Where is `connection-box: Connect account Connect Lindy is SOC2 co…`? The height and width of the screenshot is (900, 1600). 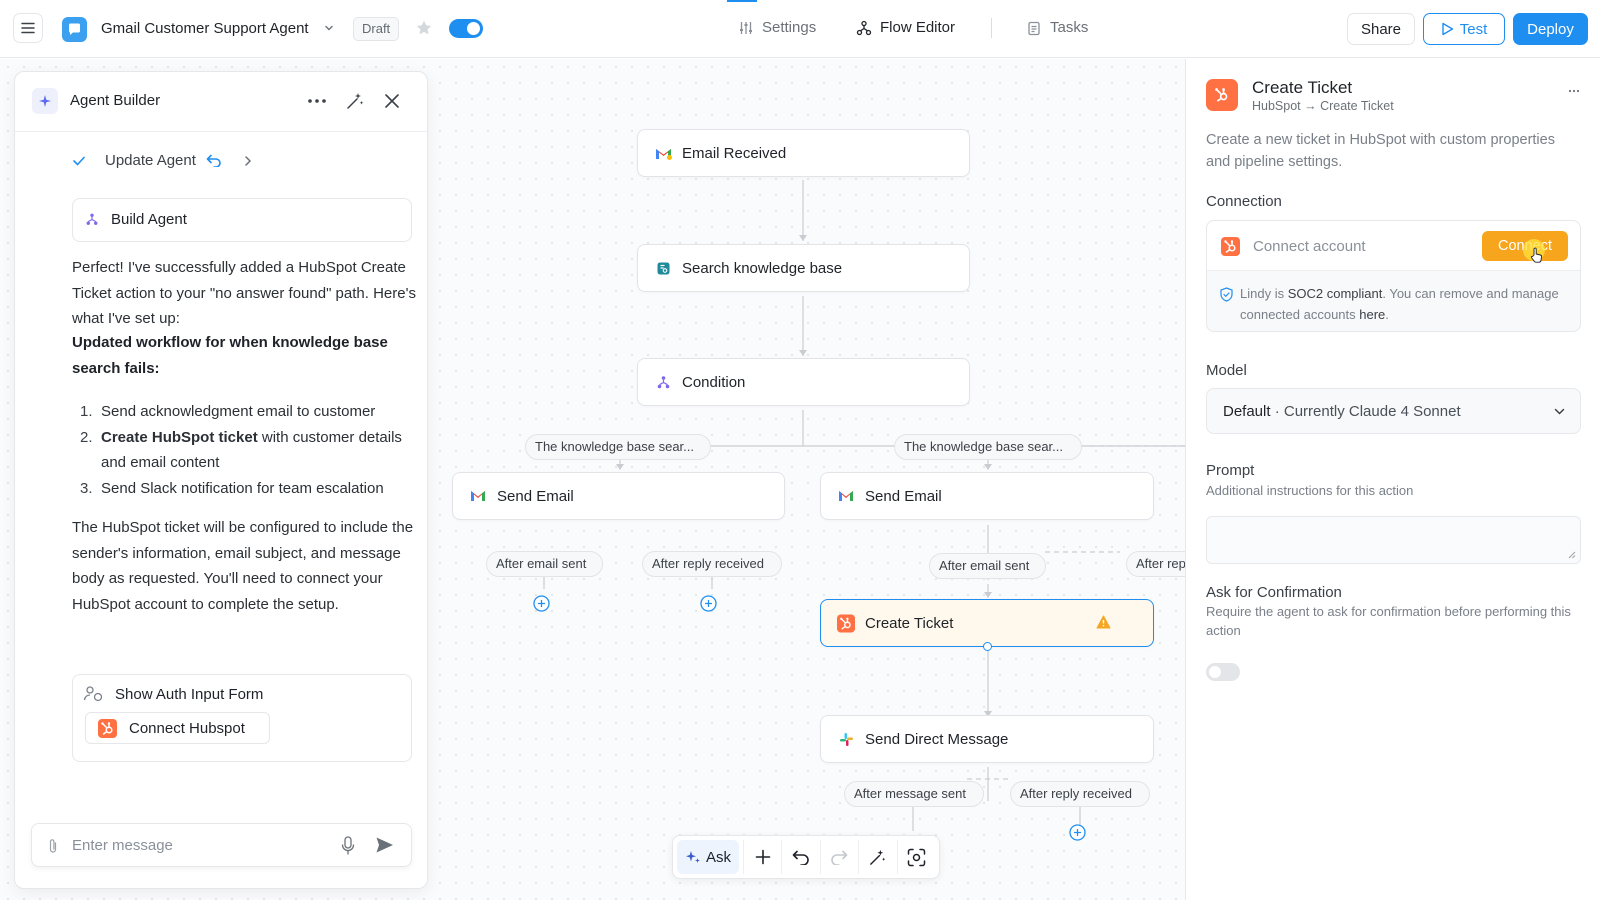
connection-box: Connect account Connect Lindy is SOC2 co… is located at coordinates (1393, 276).